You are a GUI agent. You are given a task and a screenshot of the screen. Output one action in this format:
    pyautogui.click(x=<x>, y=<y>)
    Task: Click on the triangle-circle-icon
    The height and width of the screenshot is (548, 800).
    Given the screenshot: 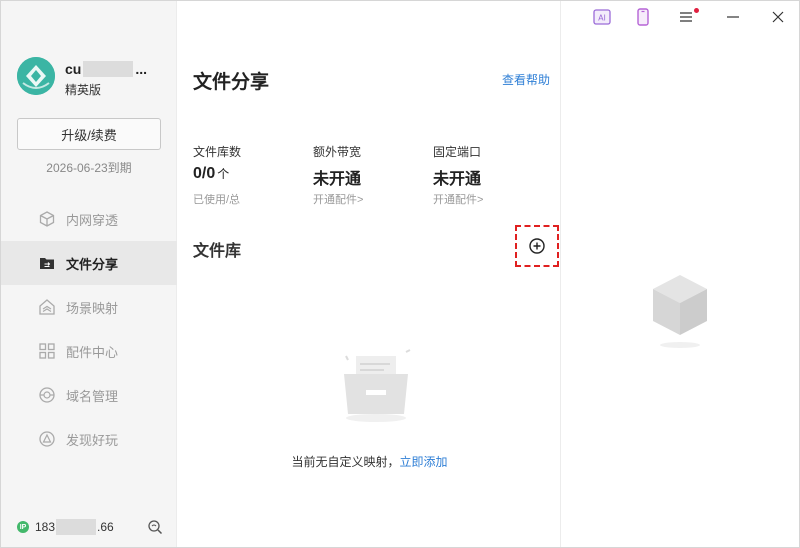 What is the action you would take?
    pyautogui.click(x=47, y=439)
    